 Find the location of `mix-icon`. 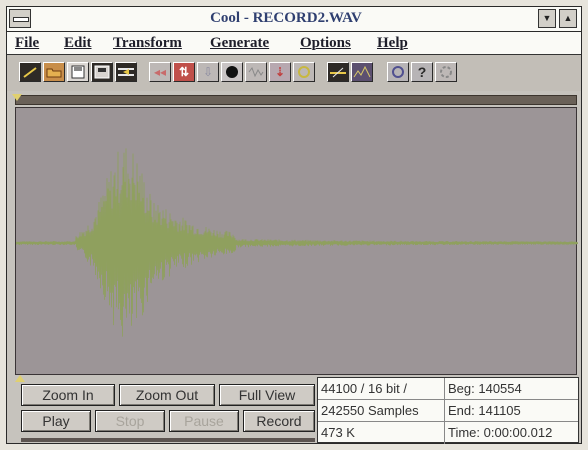

mix-icon is located at coordinates (126, 72).